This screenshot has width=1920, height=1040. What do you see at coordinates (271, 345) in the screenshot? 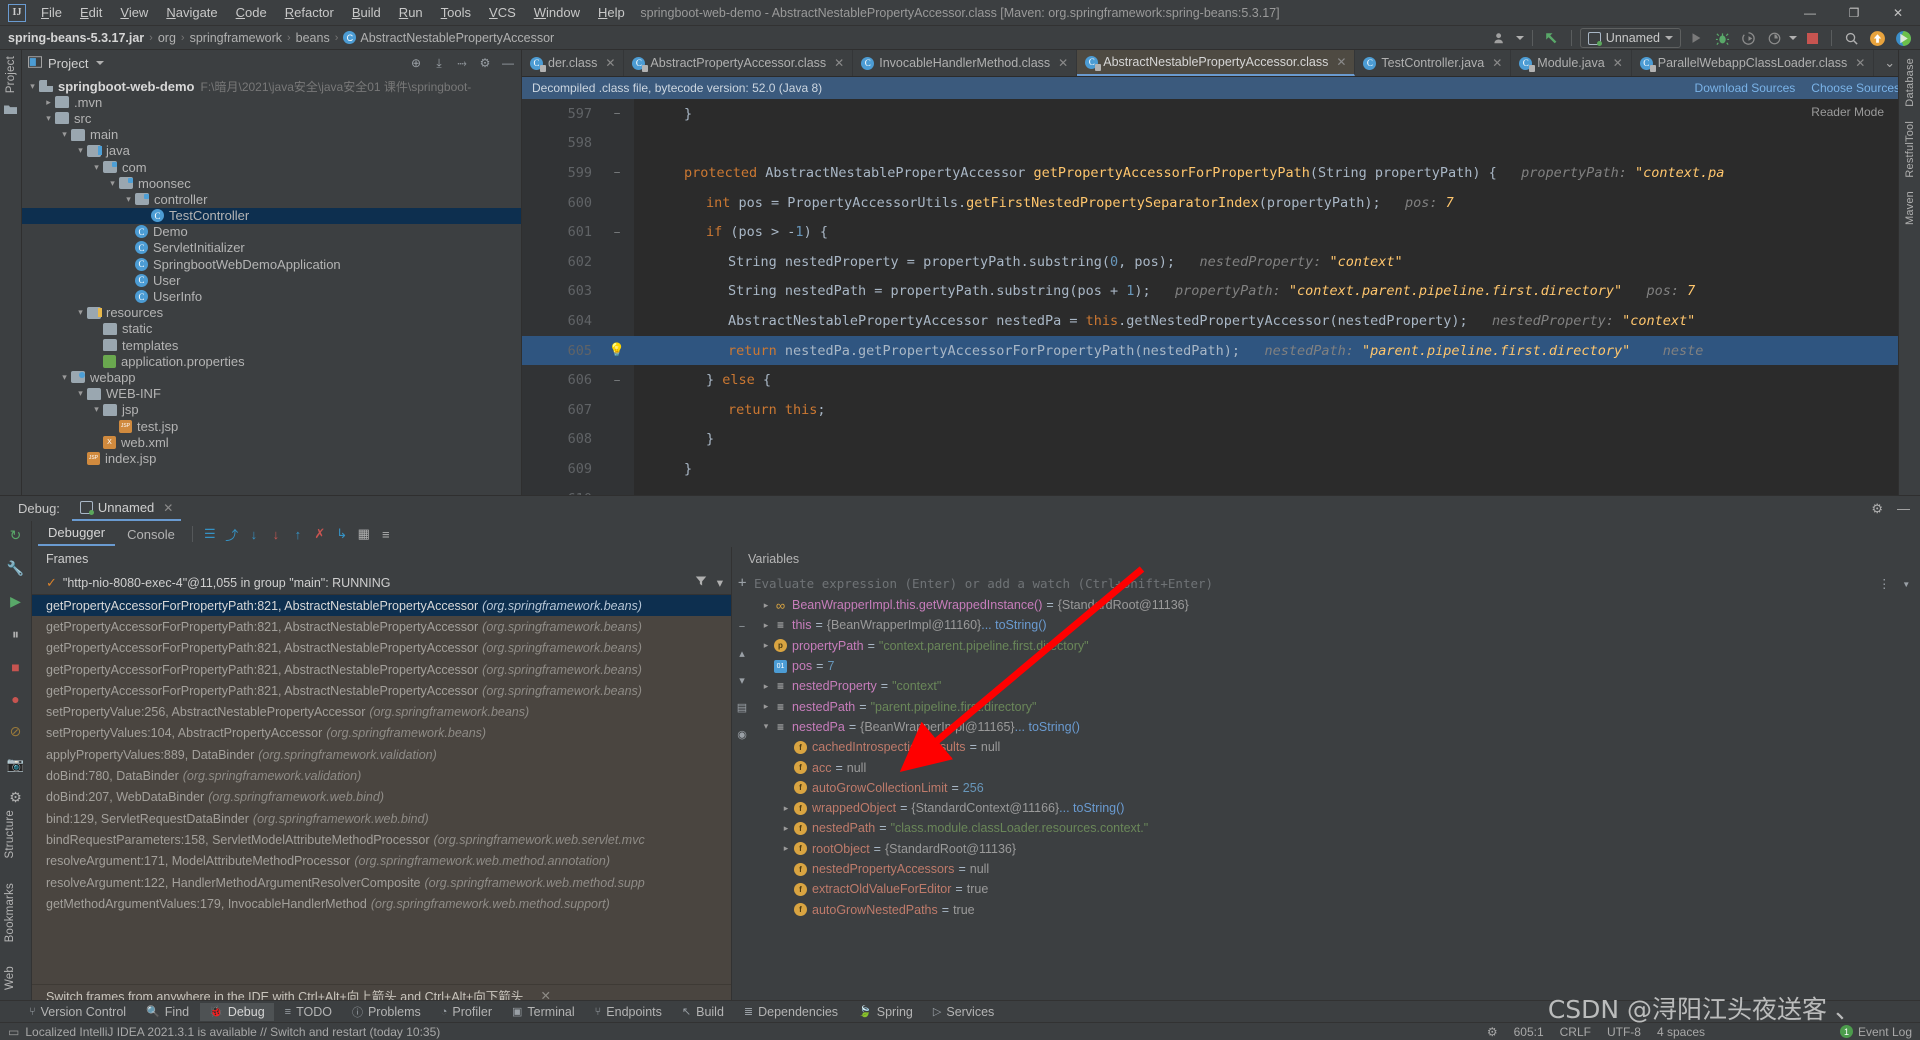
I see `tree-node-templates: templates` at bounding box center [271, 345].